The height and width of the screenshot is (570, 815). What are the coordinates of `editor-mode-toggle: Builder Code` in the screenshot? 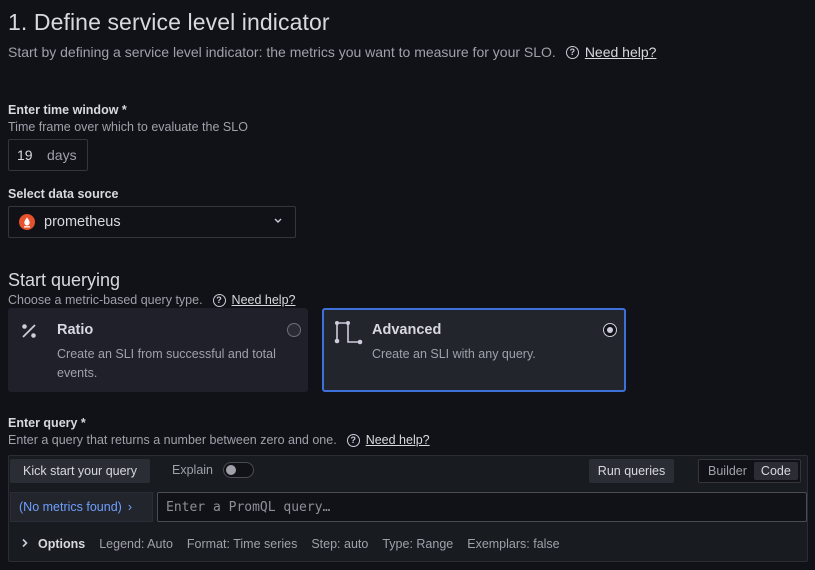 It's located at (749, 471).